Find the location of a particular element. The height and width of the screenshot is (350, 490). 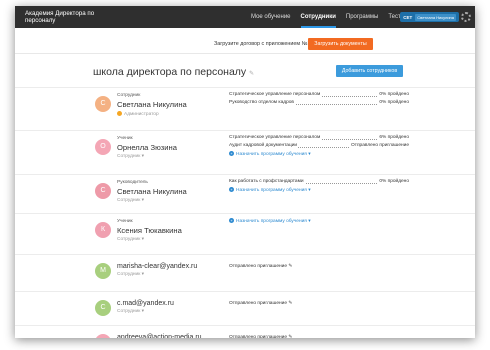

main-nav: Мое обучение Сотрудники Программы Тесты is located at coordinates (333, 17).